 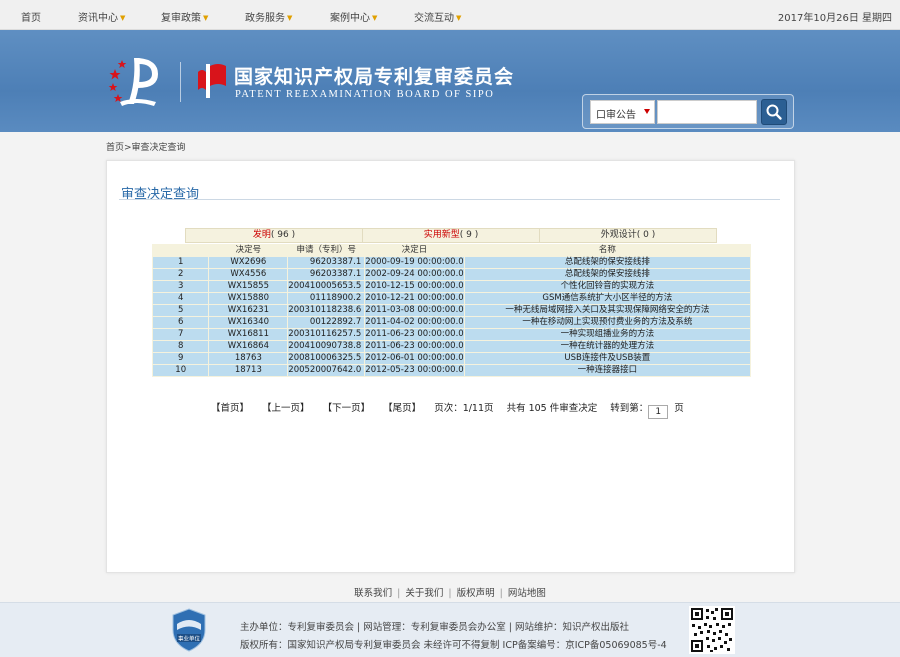 What do you see at coordinates (469, 235) in the screenshot?
I see `tab-count: ( 9 )` at bounding box center [469, 235].